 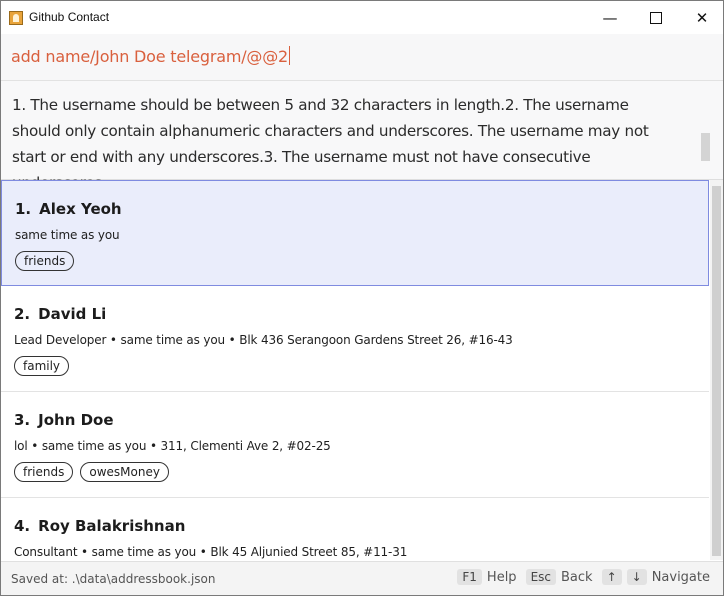 I want to click on person-index: 1., so click(x=23, y=209).